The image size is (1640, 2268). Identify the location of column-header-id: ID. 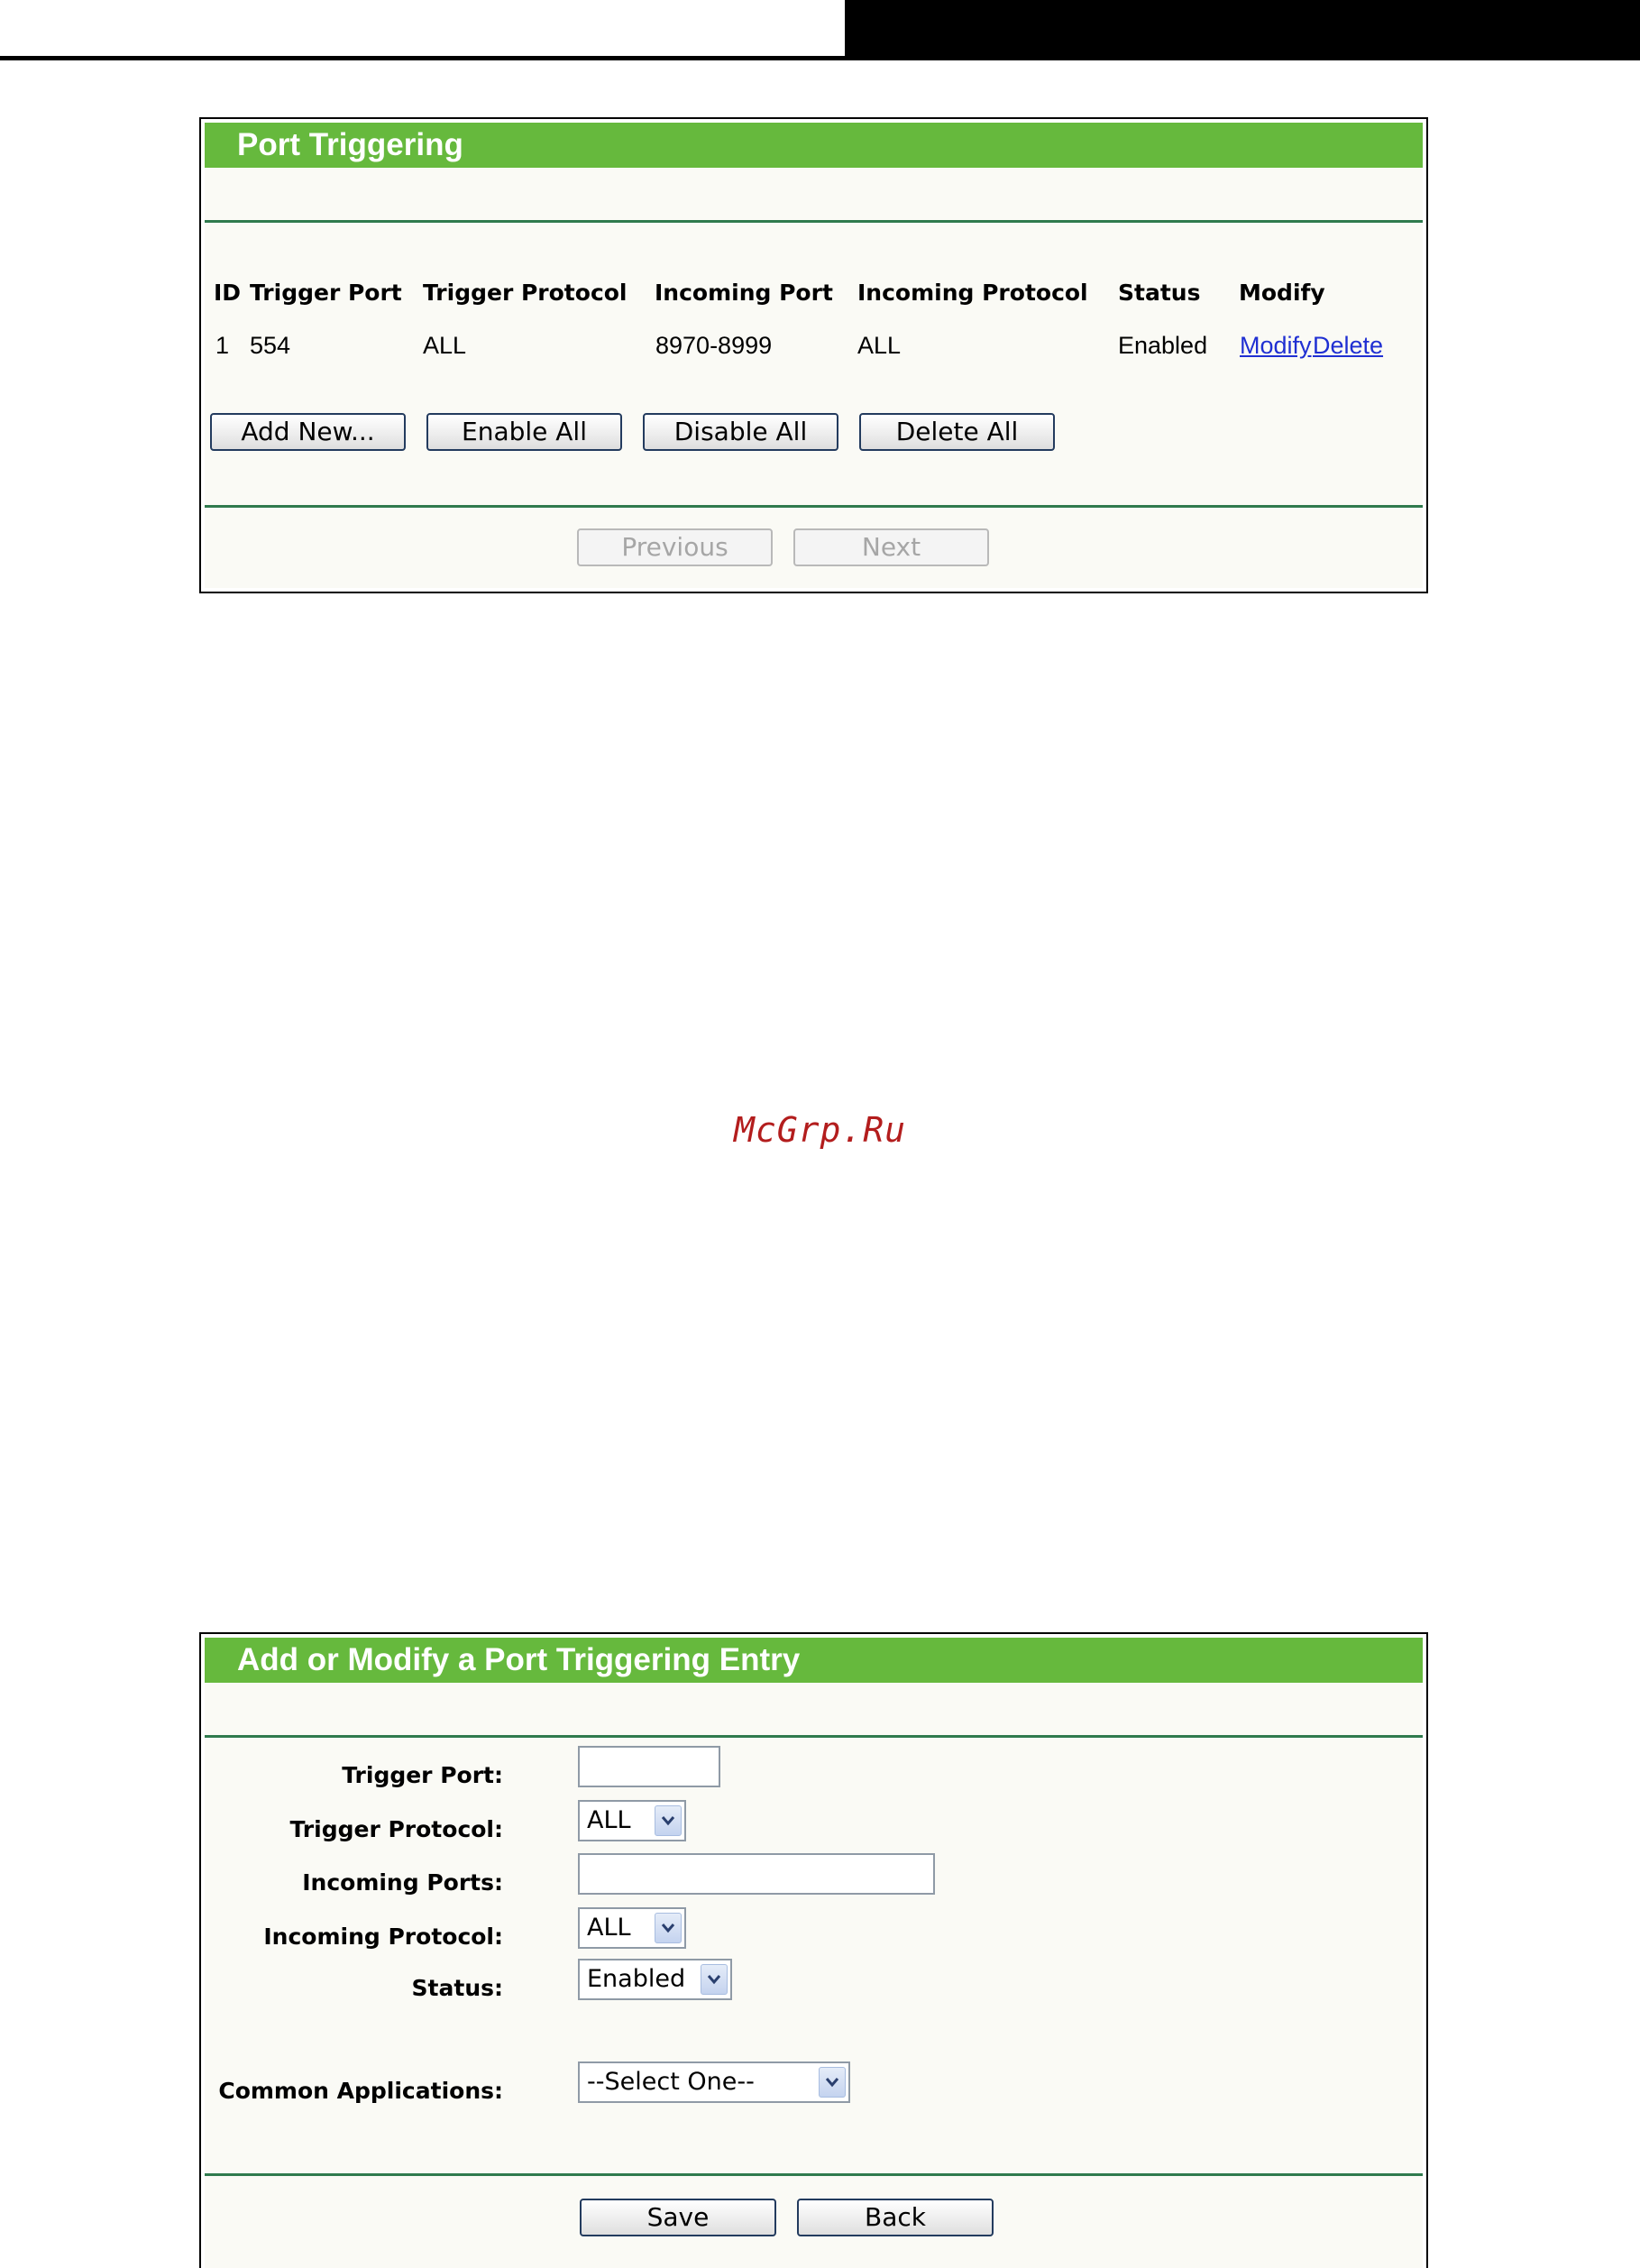
(228, 293).